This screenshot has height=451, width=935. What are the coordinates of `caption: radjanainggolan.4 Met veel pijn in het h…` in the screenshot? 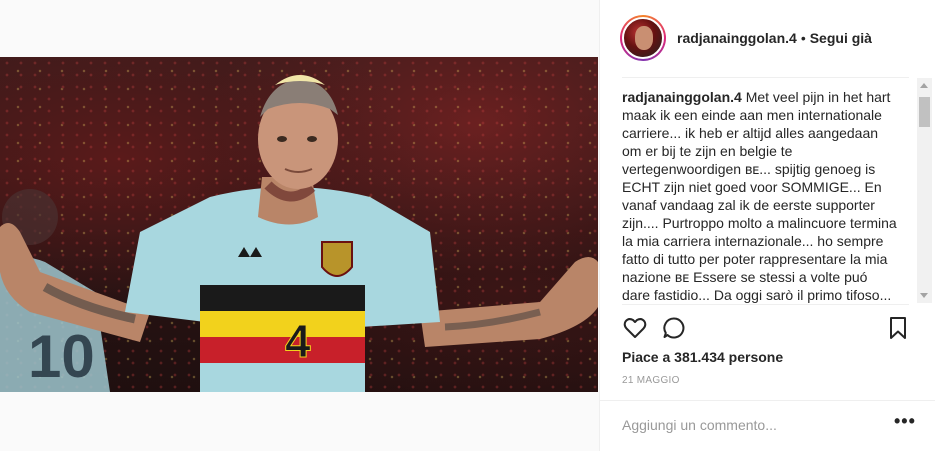 It's located at (760, 195).